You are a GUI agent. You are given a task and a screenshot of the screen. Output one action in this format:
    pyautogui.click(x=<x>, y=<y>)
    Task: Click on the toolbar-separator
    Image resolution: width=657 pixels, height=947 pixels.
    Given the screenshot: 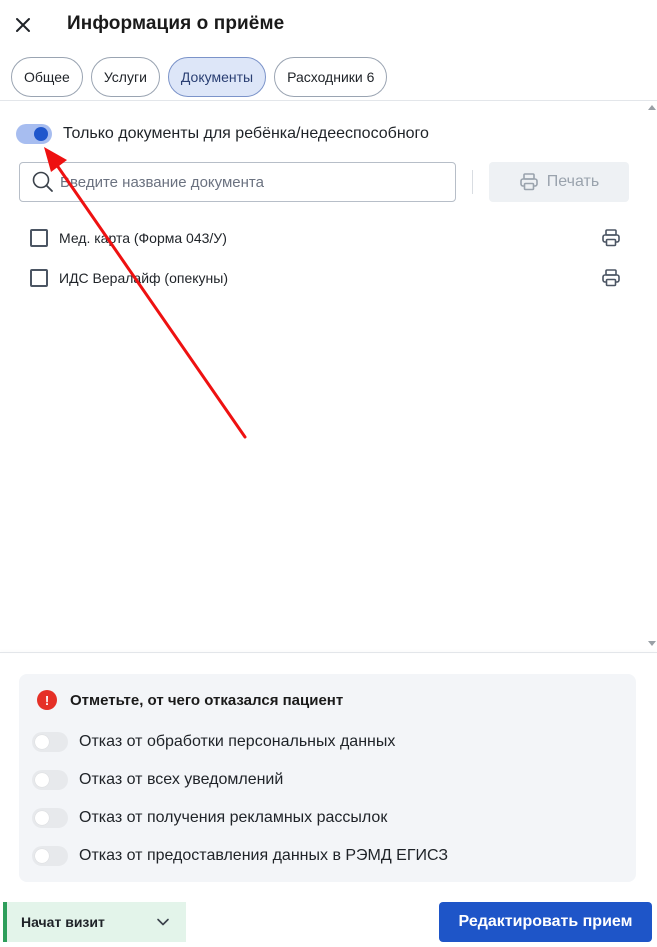 What is the action you would take?
    pyautogui.click(x=472, y=182)
    